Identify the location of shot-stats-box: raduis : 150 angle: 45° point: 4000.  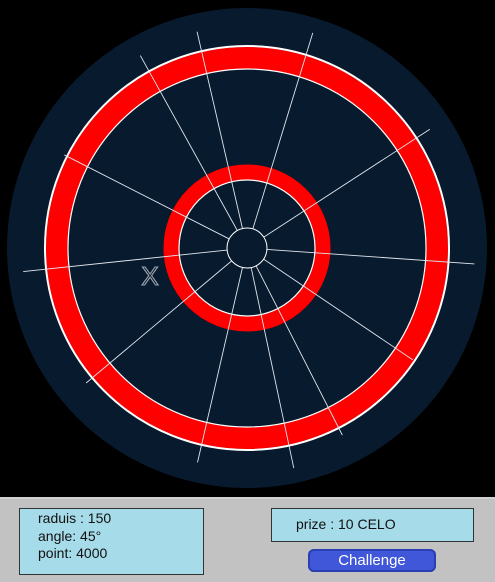
(111, 541).